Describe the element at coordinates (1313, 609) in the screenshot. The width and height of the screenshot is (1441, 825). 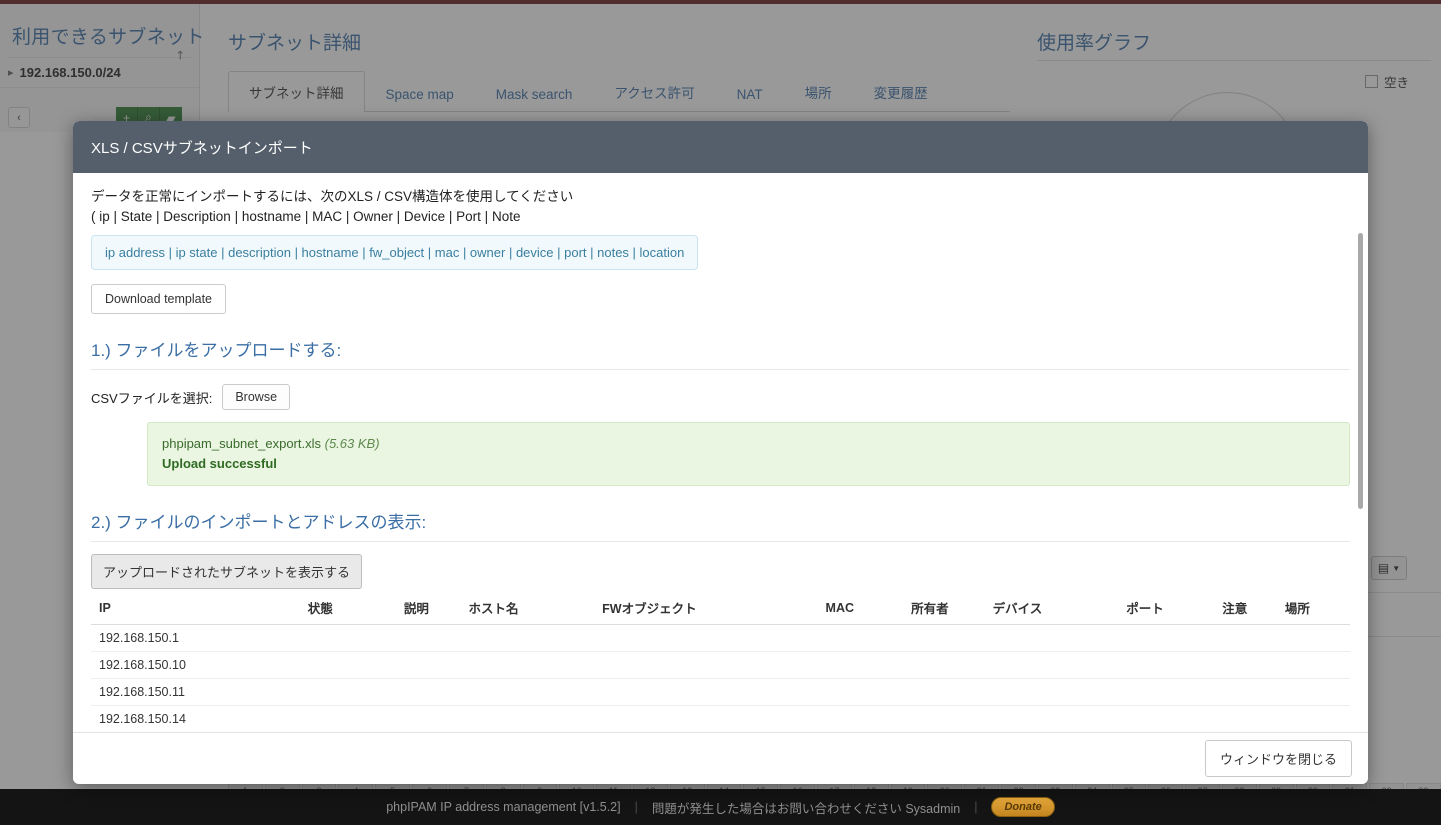
I see `table-header-cell: 場所` at that location.